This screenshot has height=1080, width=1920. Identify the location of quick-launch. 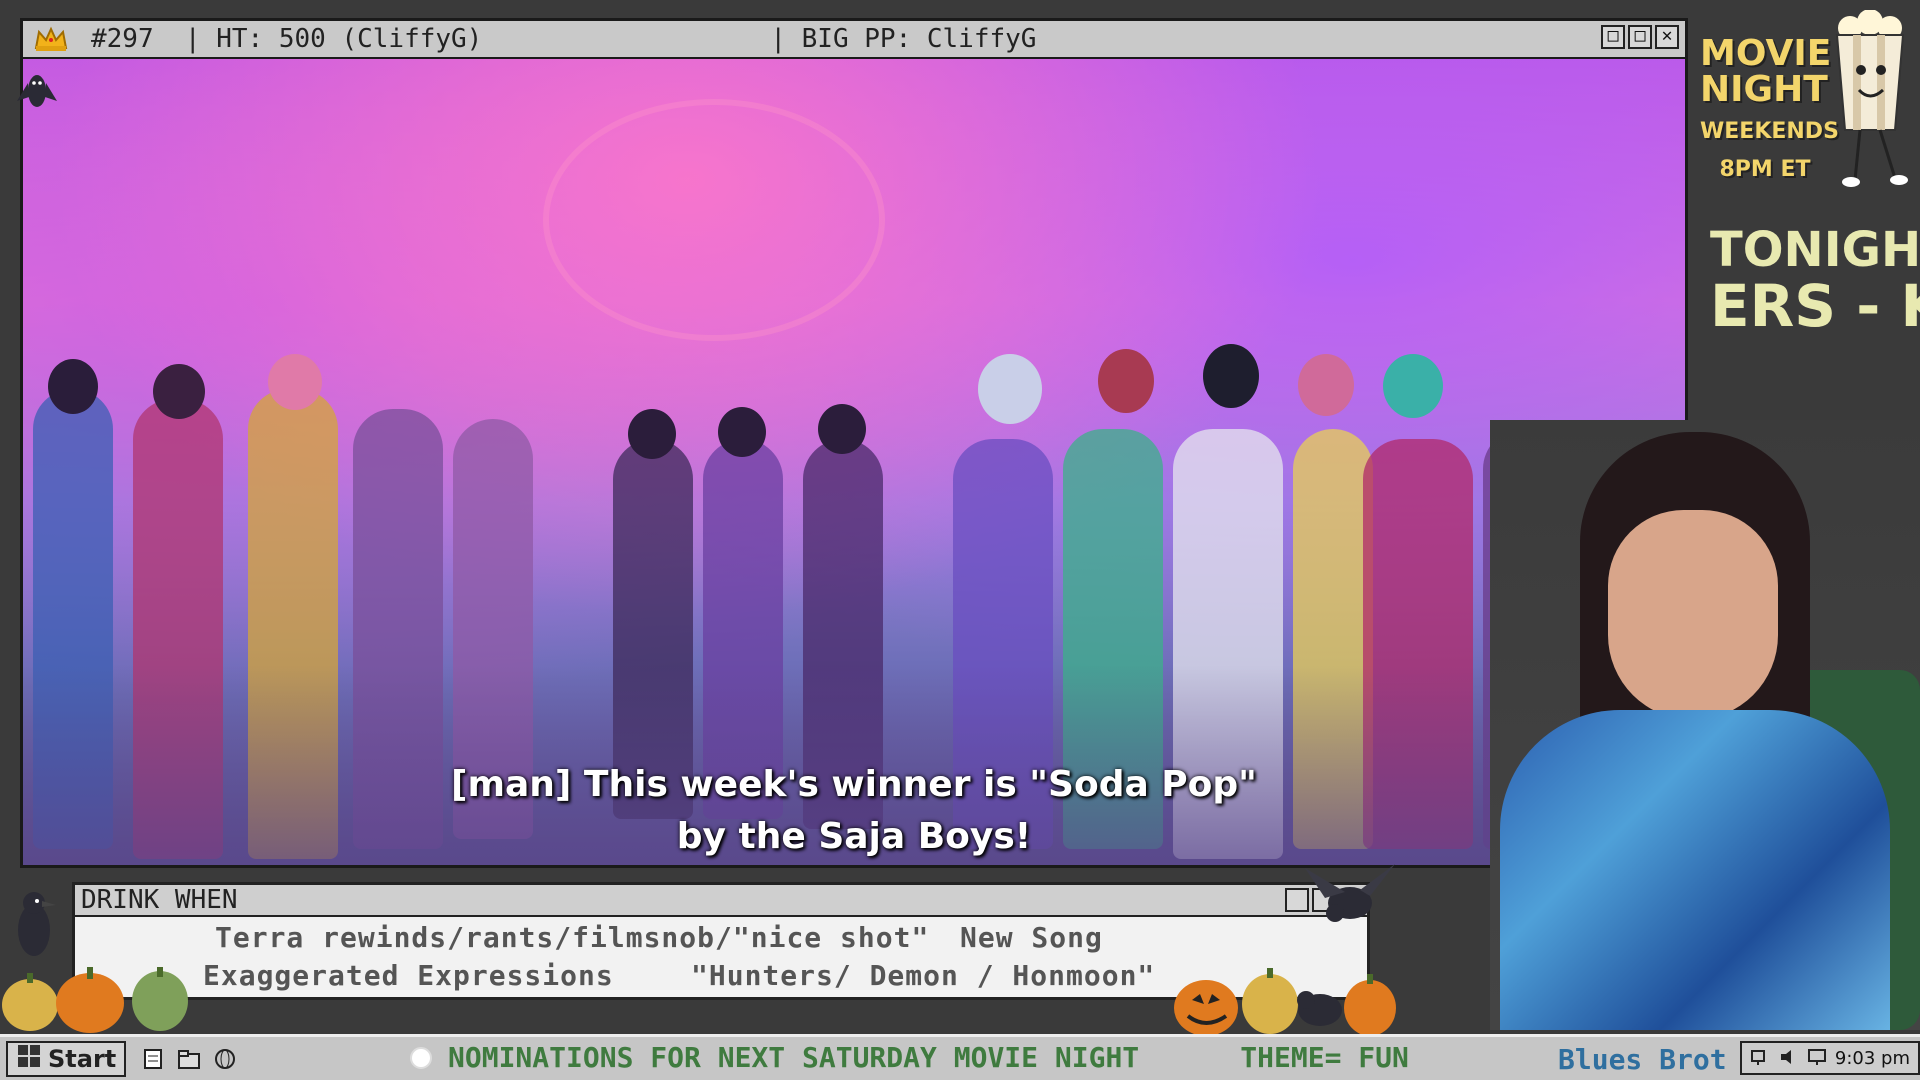
(189, 1059).